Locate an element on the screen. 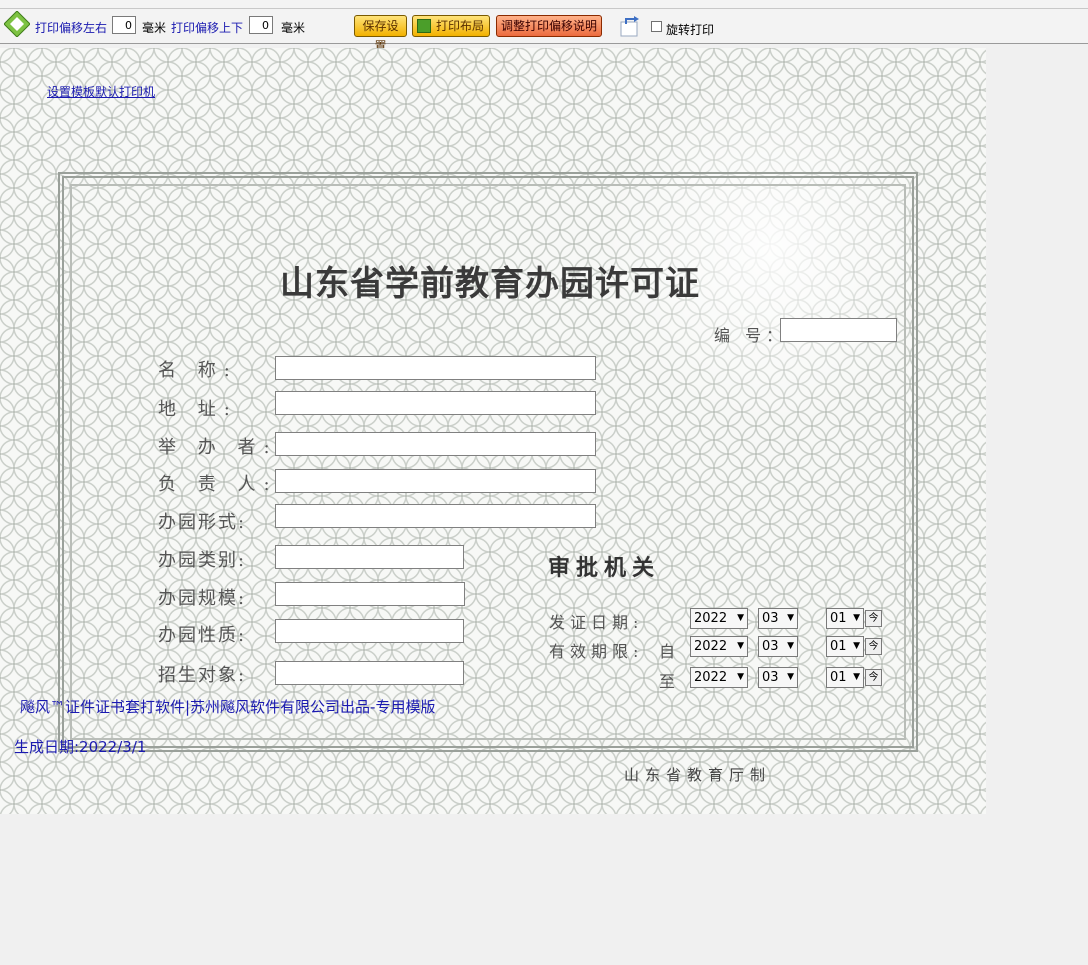 This screenshot has width=1088, height=965. field-label-principal: 负 责 人: is located at coordinates (218, 484).